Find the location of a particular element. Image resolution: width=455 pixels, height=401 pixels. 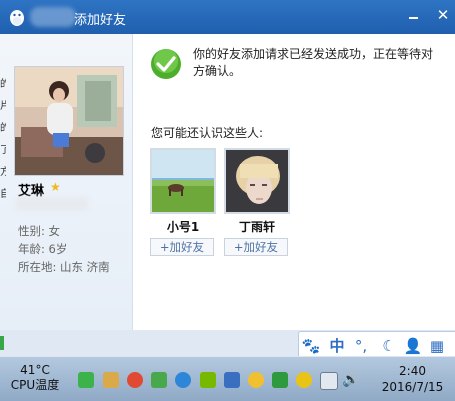

ime-mode-toggle: 中 is located at coordinates (337, 346).